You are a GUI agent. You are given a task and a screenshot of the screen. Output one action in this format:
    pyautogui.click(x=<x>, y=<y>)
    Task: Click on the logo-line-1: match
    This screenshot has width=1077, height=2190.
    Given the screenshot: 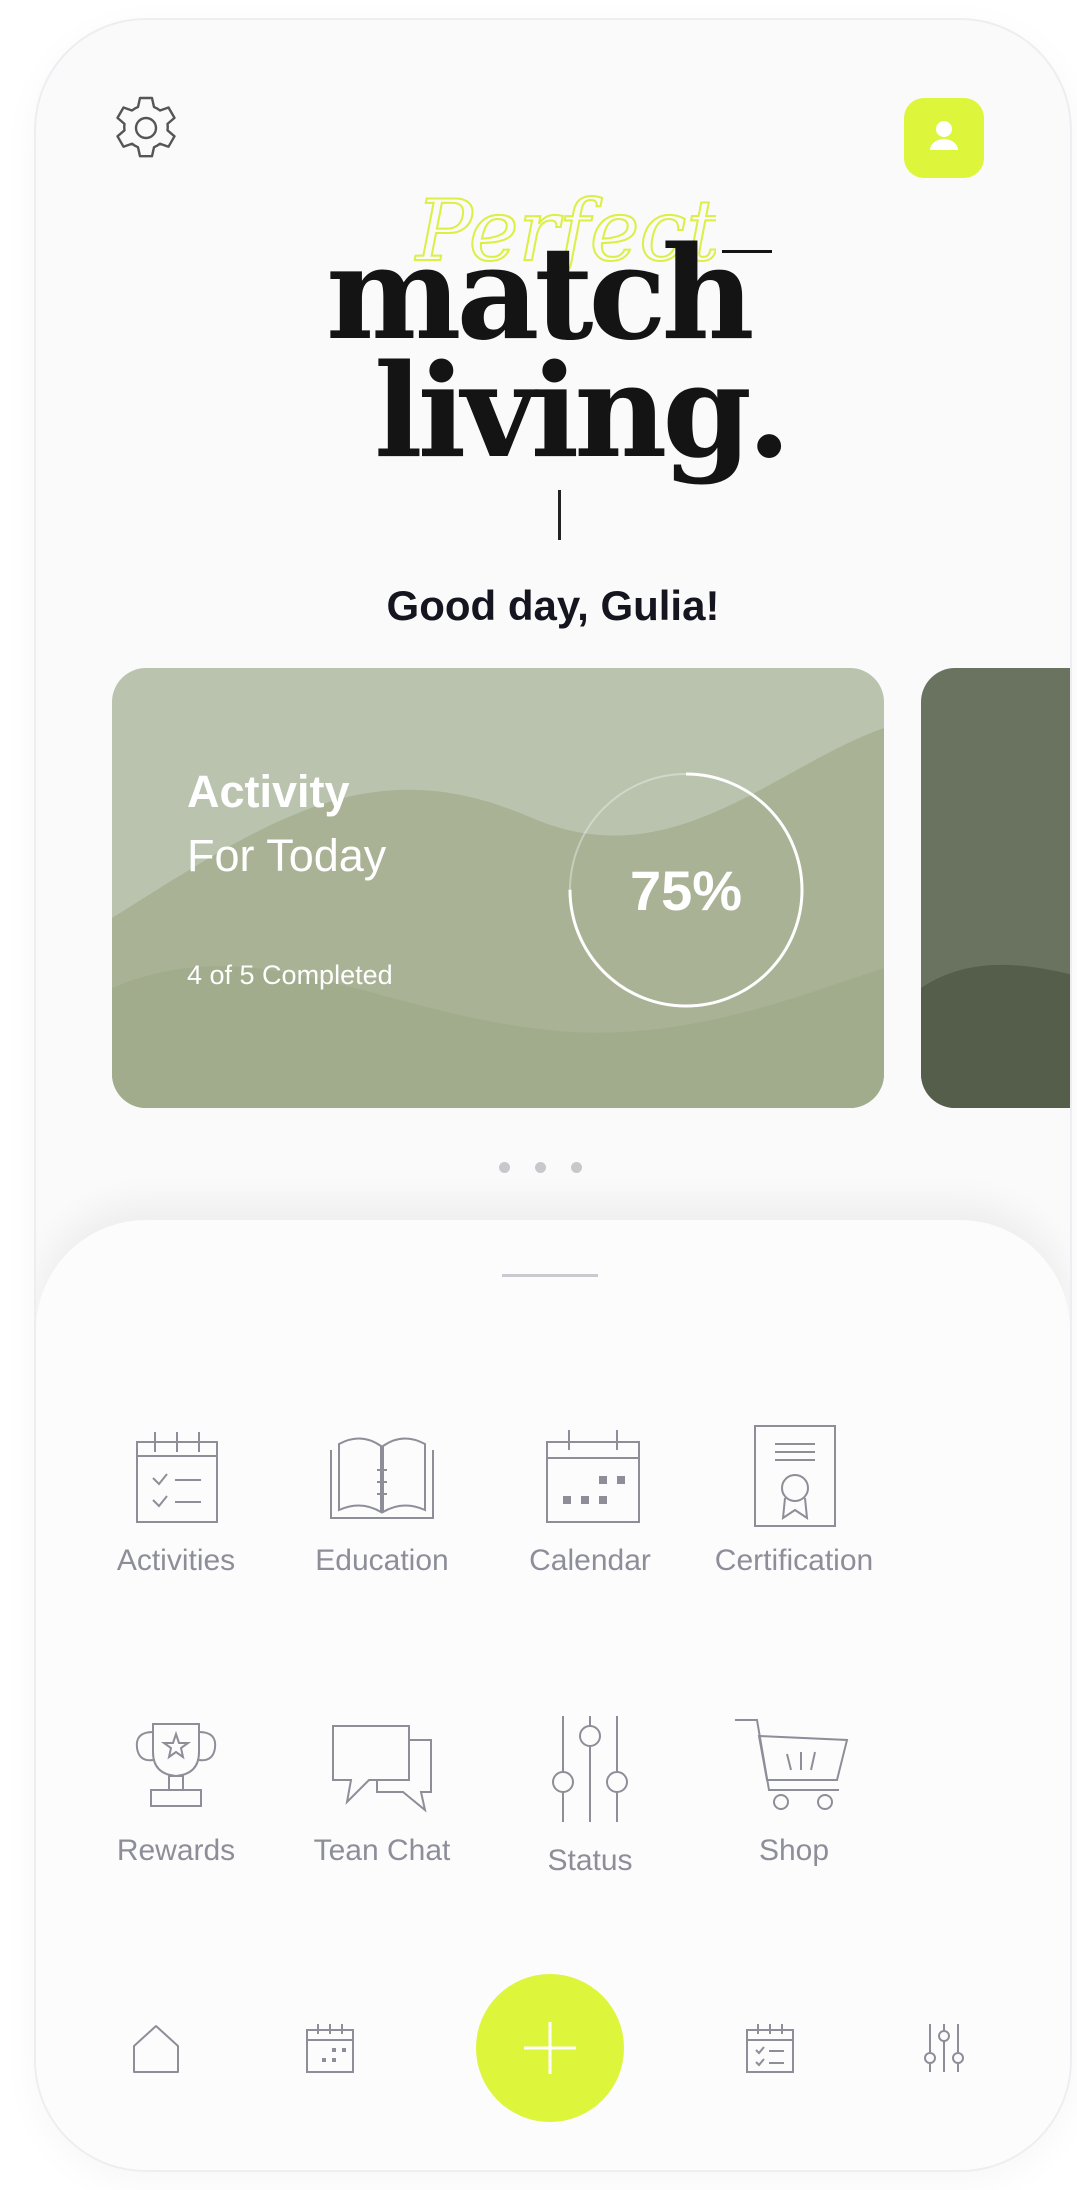 What is the action you would take?
    pyautogui.click(x=540, y=294)
    